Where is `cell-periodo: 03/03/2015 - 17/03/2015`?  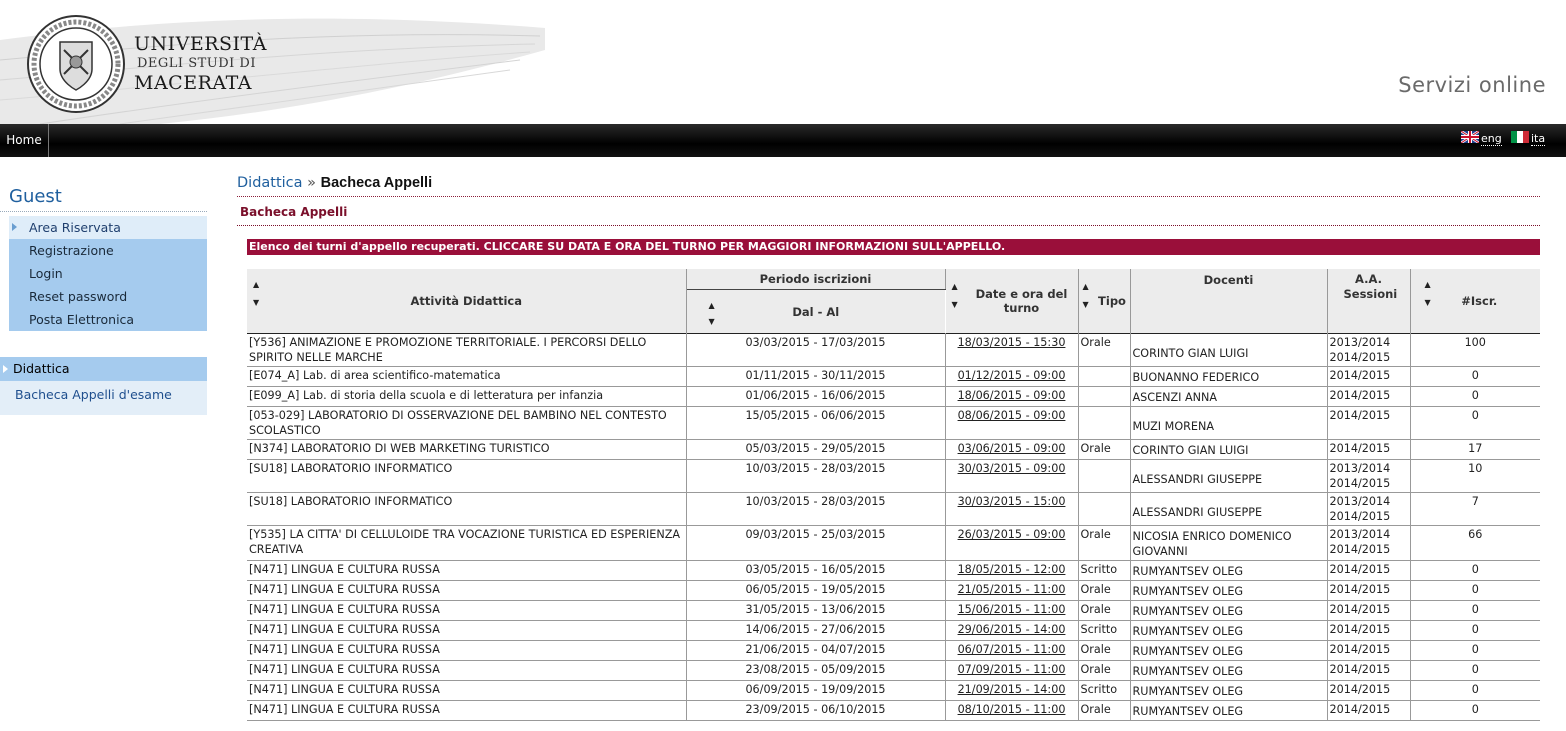 cell-periodo: 03/03/2015 - 17/03/2015 is located at coordinates (816, 350).